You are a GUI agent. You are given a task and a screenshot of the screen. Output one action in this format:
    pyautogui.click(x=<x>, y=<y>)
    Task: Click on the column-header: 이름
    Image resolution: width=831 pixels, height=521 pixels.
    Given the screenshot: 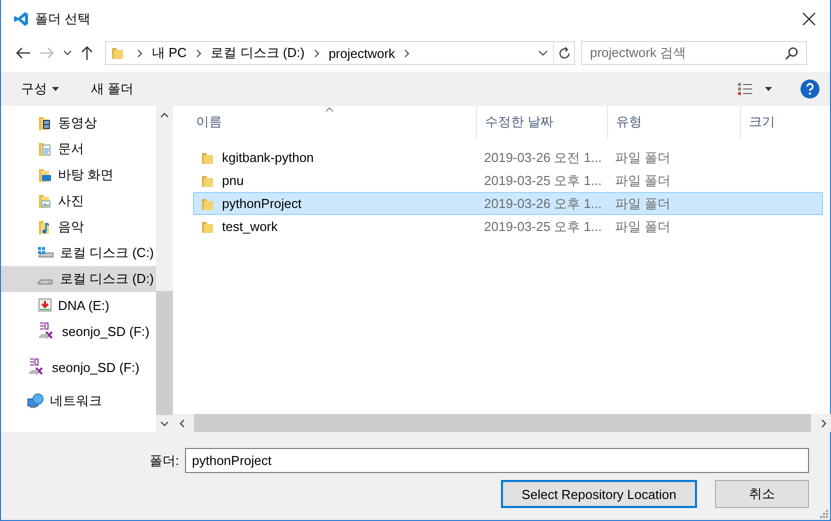 What is the action you would take?
    pyautogui.click(x=325, y=122)
    